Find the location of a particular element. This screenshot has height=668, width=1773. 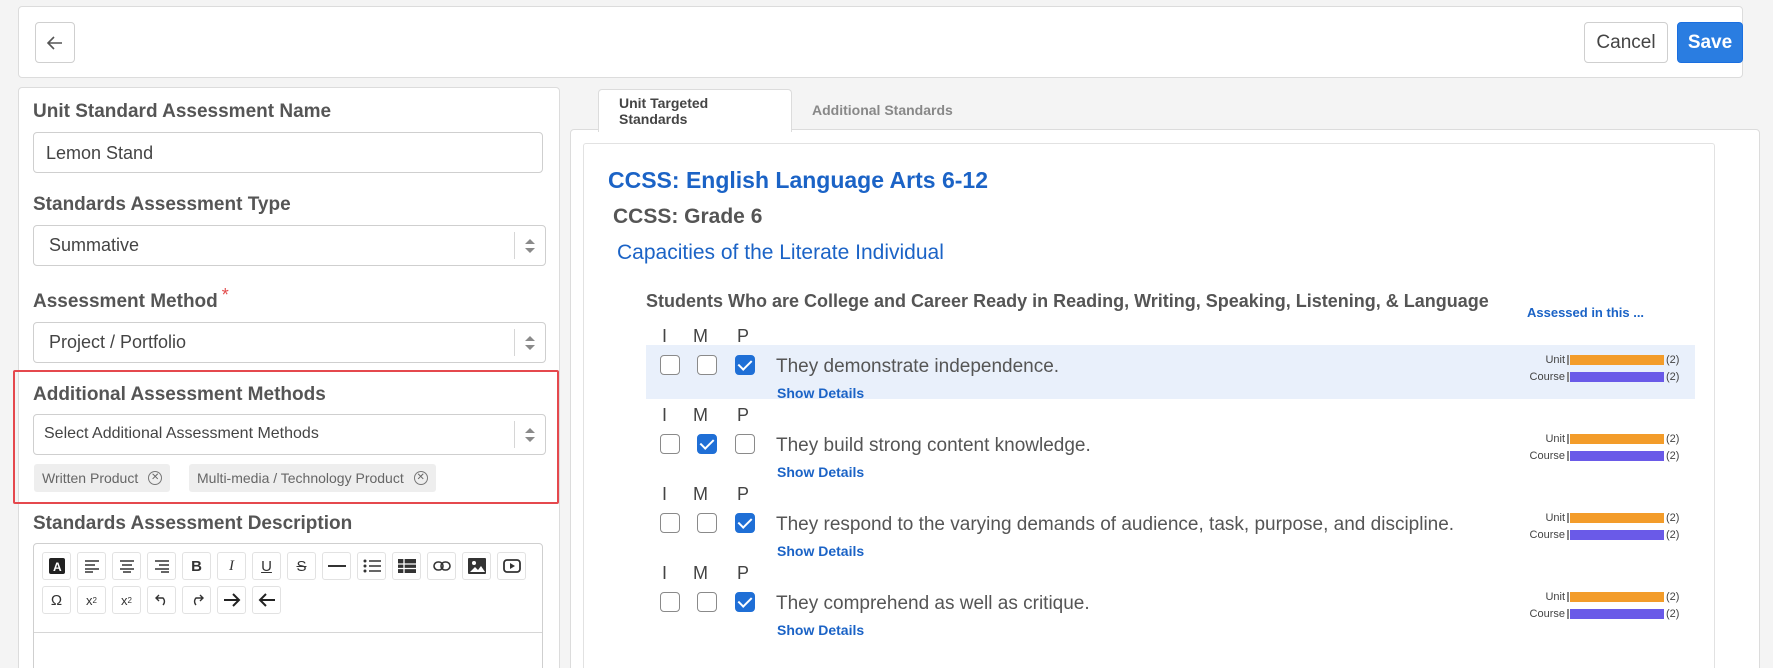

undo-icon is located at coordinates (161, 600).